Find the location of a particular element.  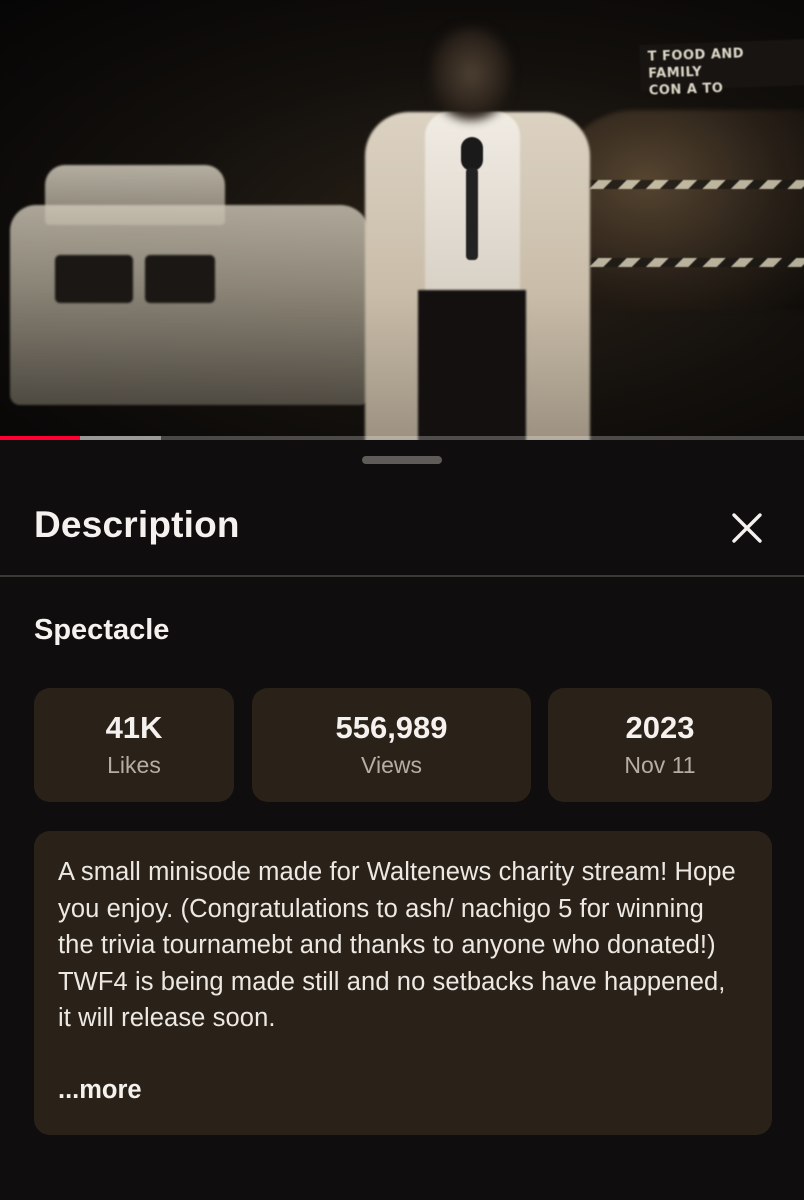

video-frame-reporter-head is located at coordinates (471, 74).